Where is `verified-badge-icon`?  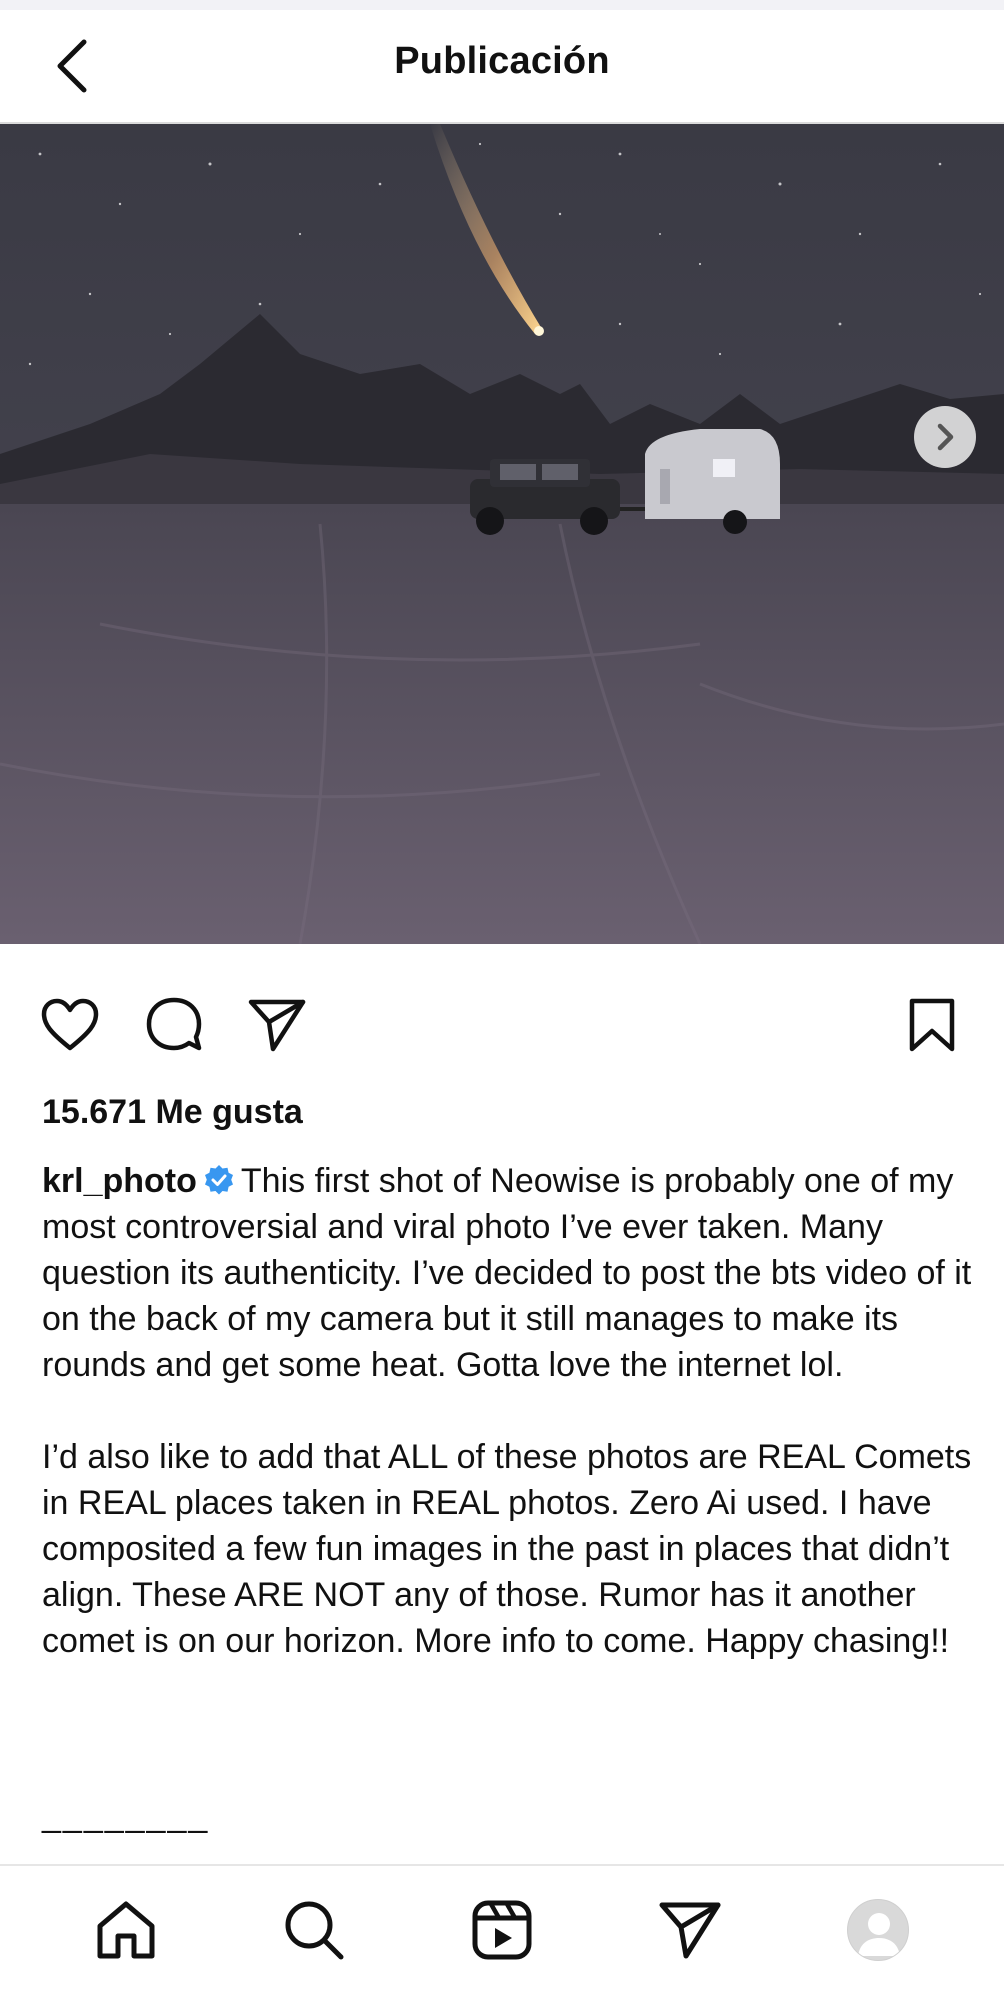
verified-badge-icon is located at coordinates (218, 1180).